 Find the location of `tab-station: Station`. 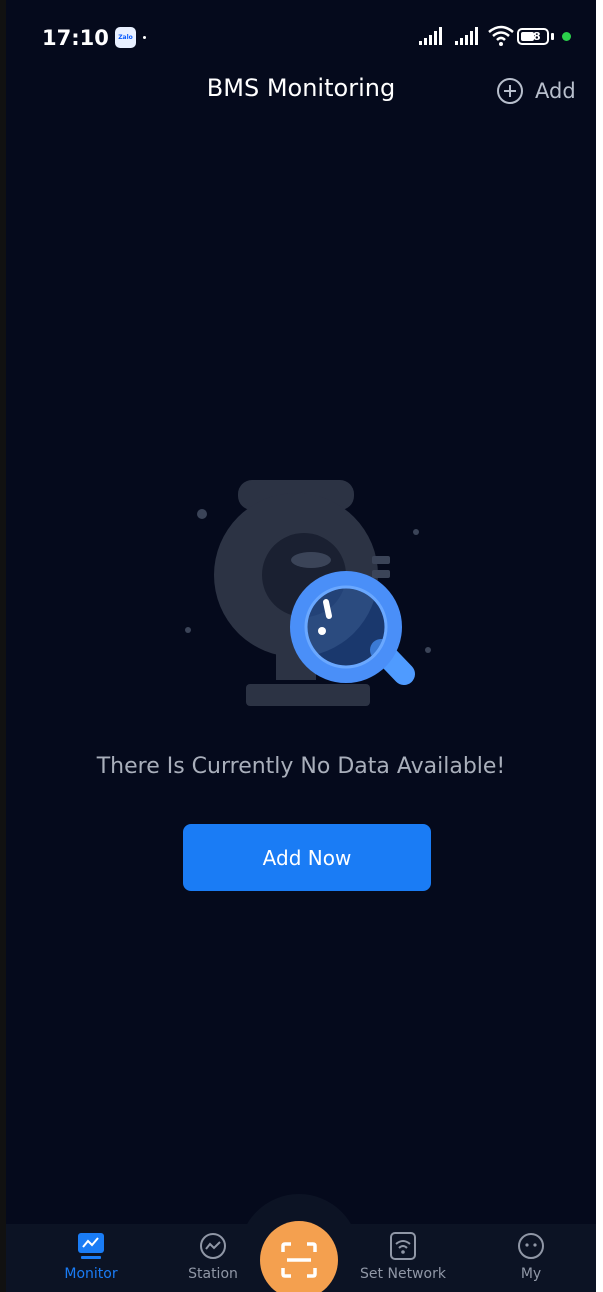

tab-station: Station is located at coordinates (213, 1257).